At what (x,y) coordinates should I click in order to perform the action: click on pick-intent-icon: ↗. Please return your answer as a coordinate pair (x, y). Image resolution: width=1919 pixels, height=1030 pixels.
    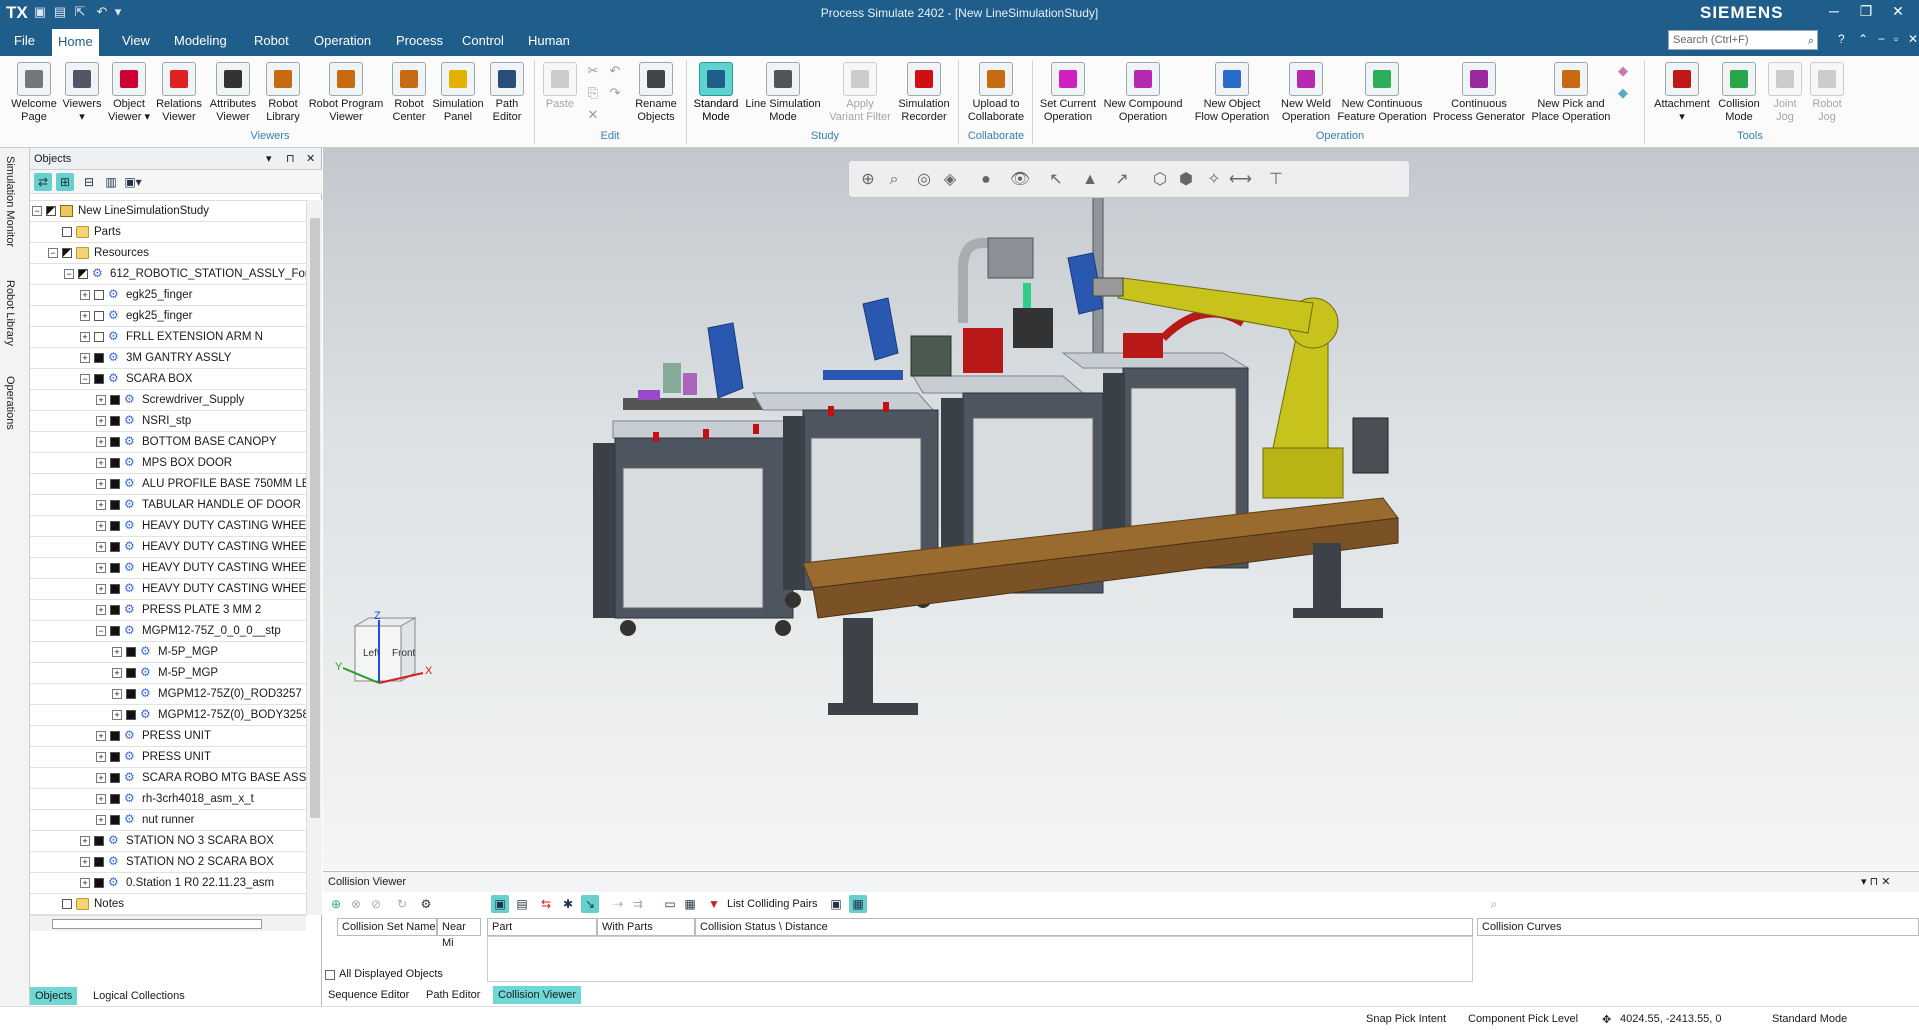
    Looking at the image, I should click on (1122, 180).